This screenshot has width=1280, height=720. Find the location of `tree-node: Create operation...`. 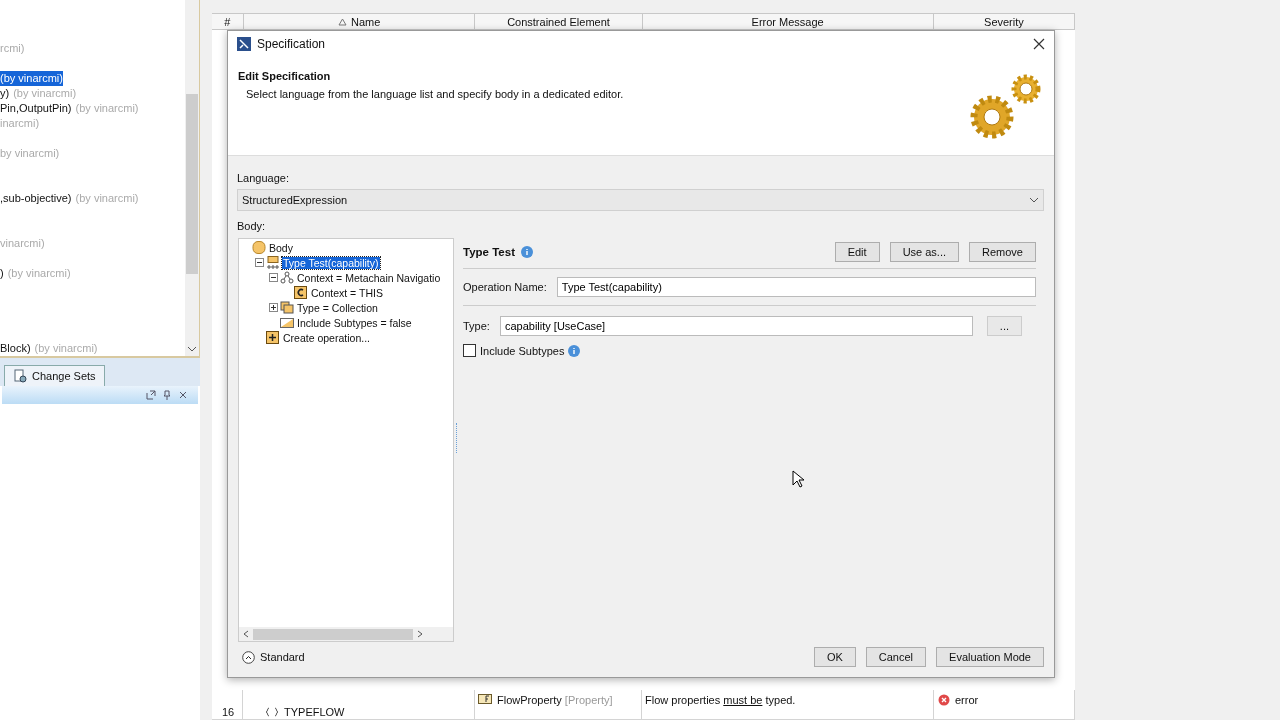

tree-node: Create operation... is located at coordinates (326, 337).